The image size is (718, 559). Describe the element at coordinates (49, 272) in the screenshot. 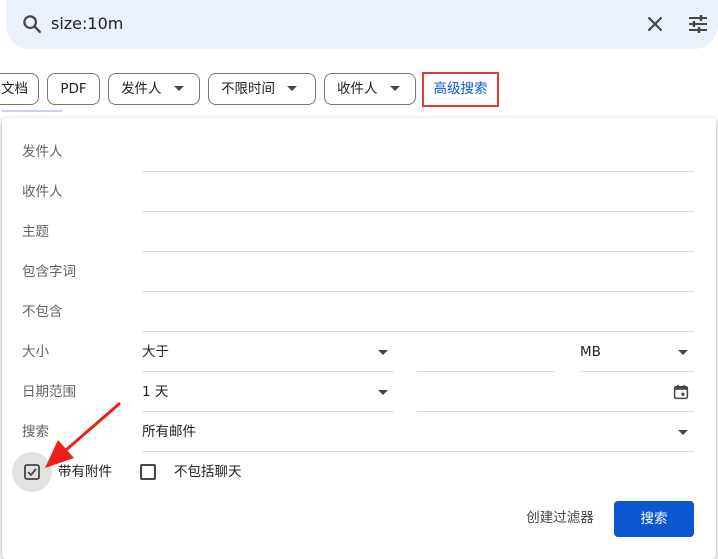

I see `has-words-label: 包含字词` at that location.